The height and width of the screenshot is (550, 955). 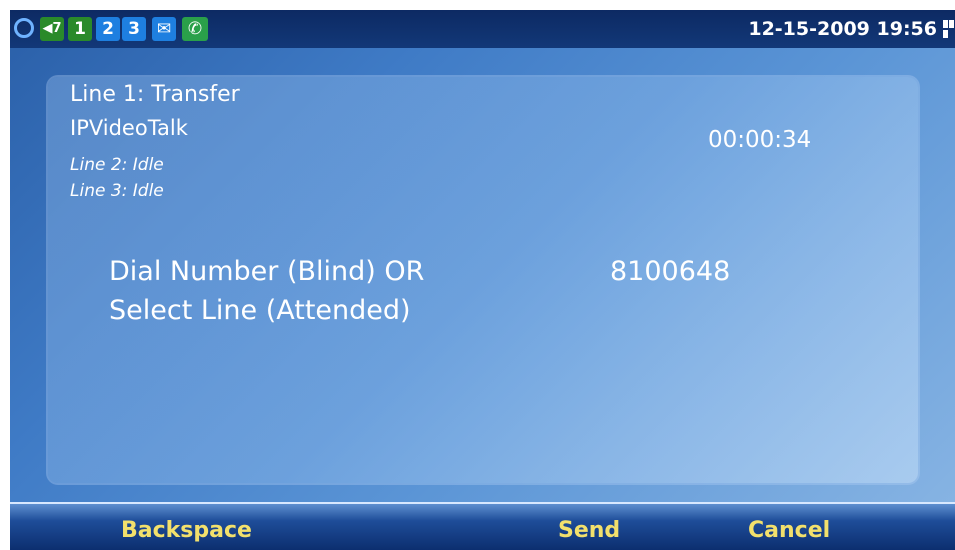 I want to click on line-1-indicator: 1, so click(x=80, y=29).